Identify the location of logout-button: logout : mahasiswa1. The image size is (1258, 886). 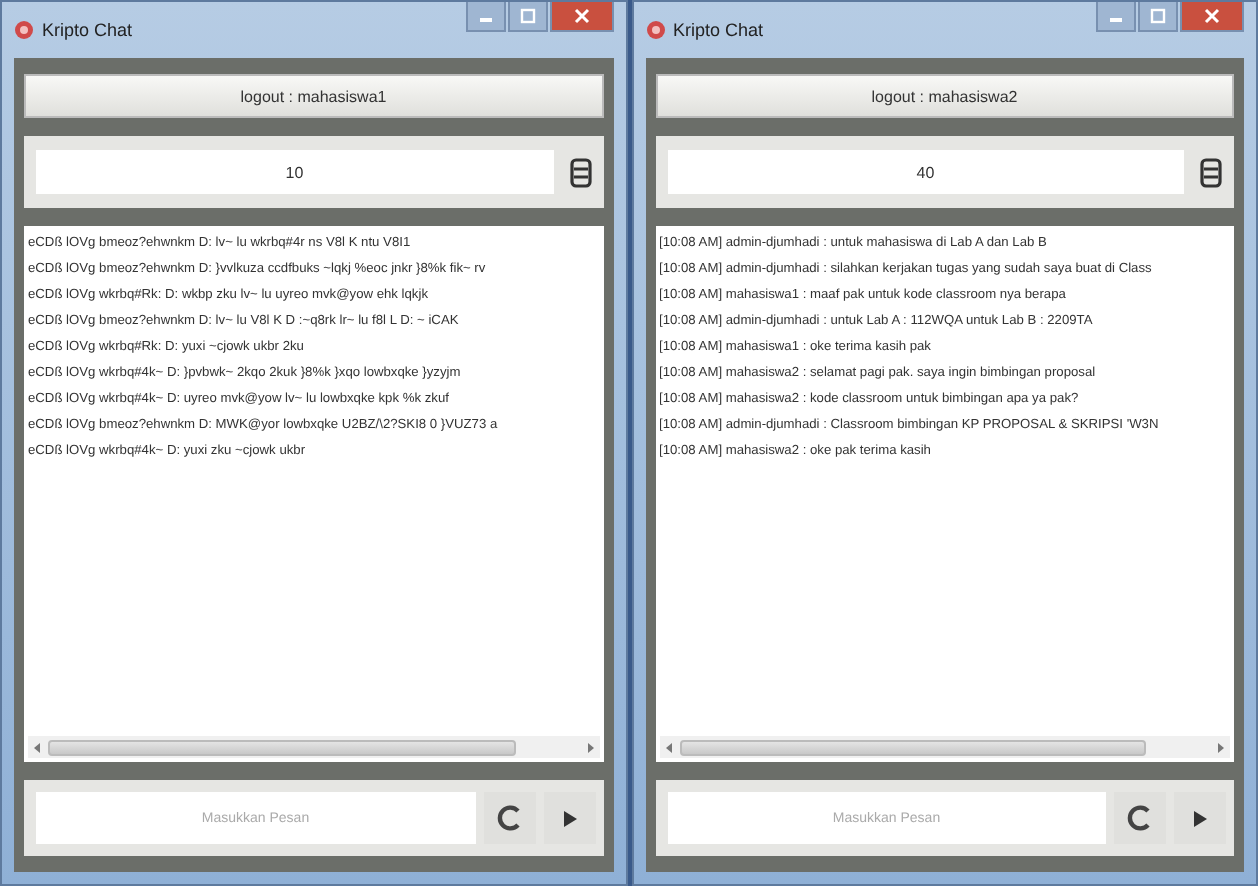
(313, 96).